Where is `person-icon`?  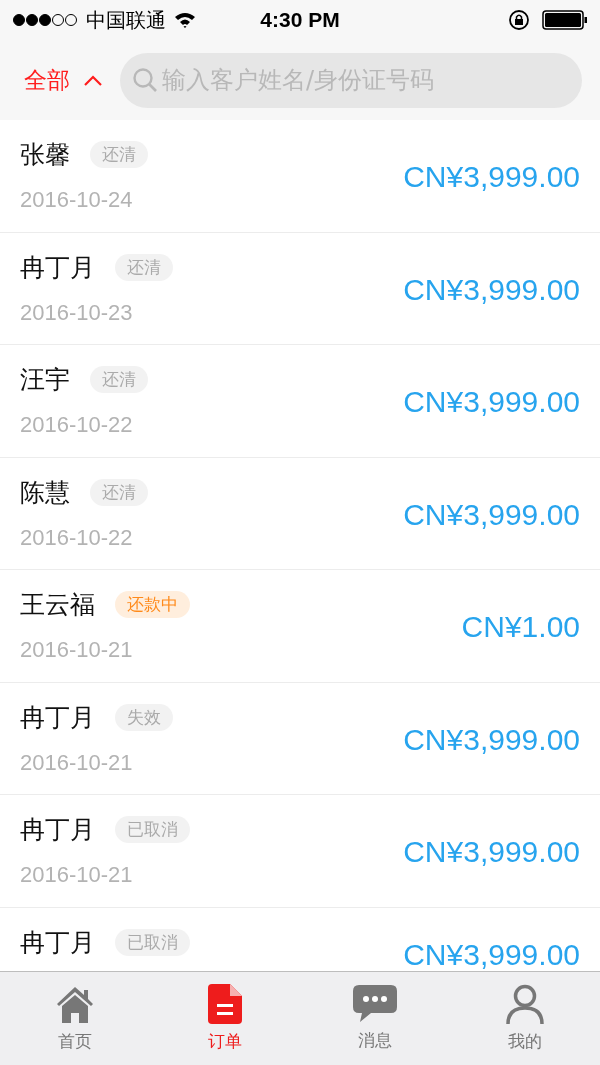 person-icon is located at coordinates (525, 1004).